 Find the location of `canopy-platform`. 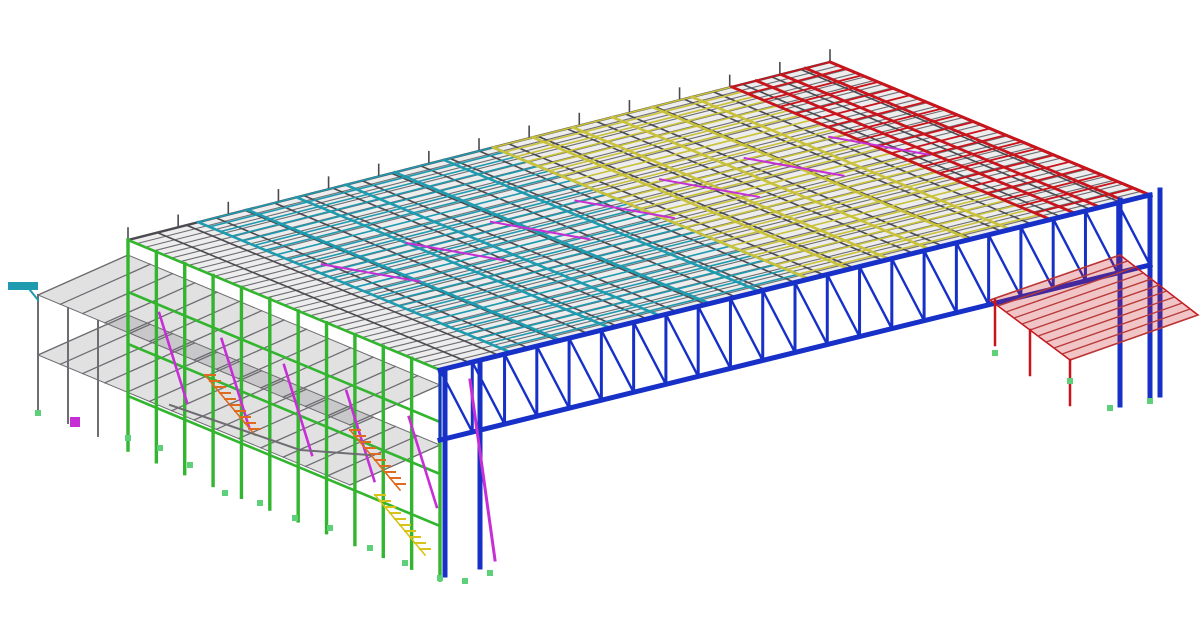

canopy-platform is located at coordinates (23, 286).